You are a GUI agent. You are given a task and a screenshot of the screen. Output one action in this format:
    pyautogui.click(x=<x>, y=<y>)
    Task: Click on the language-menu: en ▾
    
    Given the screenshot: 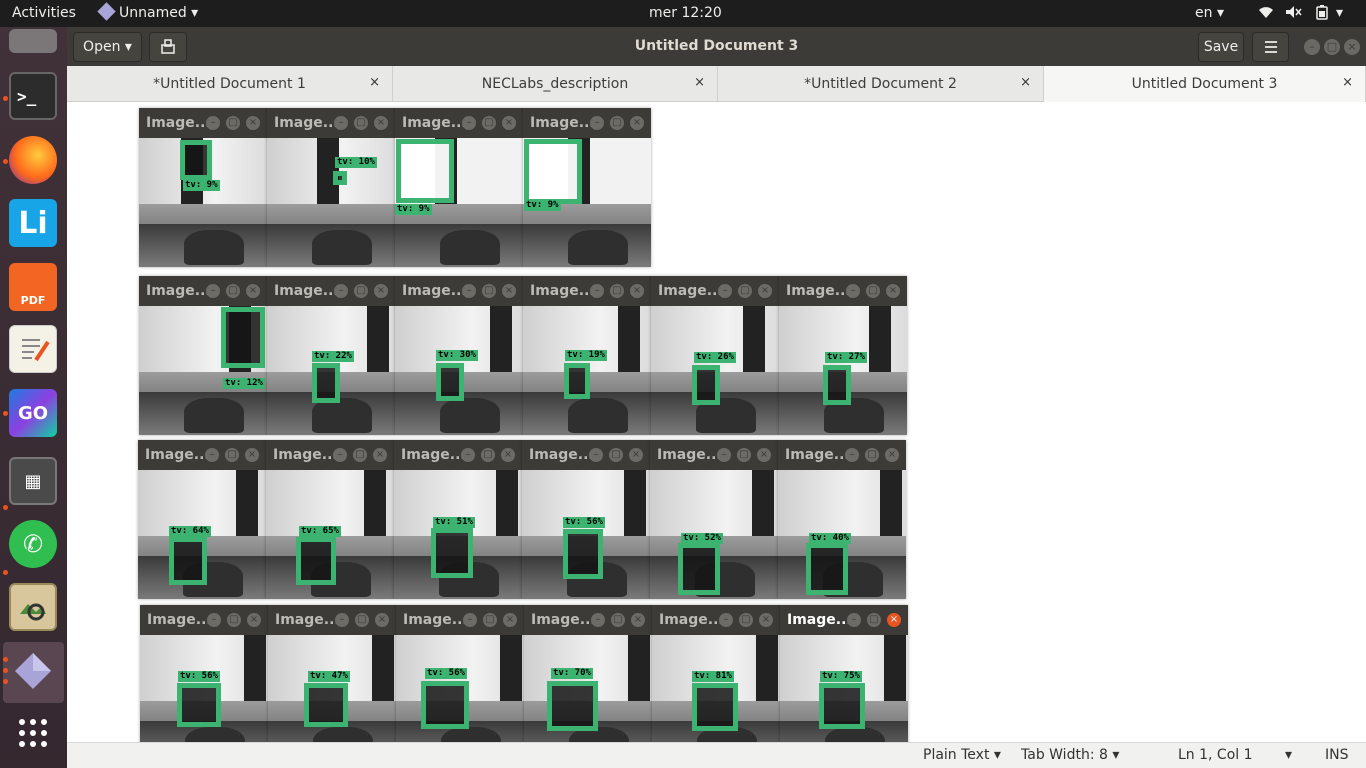 What is the action you would take?
    pyautogui.click(x=1209, y=13)
    